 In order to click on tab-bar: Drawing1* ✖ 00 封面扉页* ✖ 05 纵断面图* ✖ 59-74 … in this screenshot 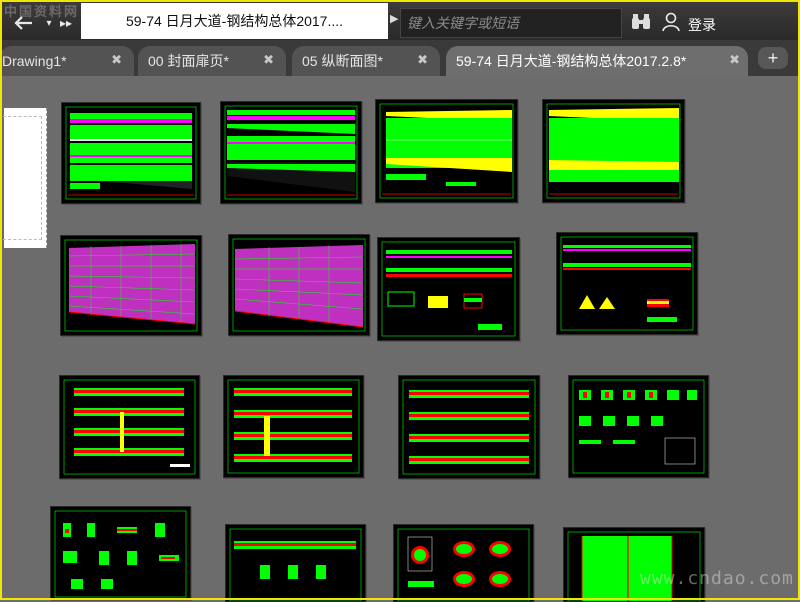, I will do `click(400, 58)`.